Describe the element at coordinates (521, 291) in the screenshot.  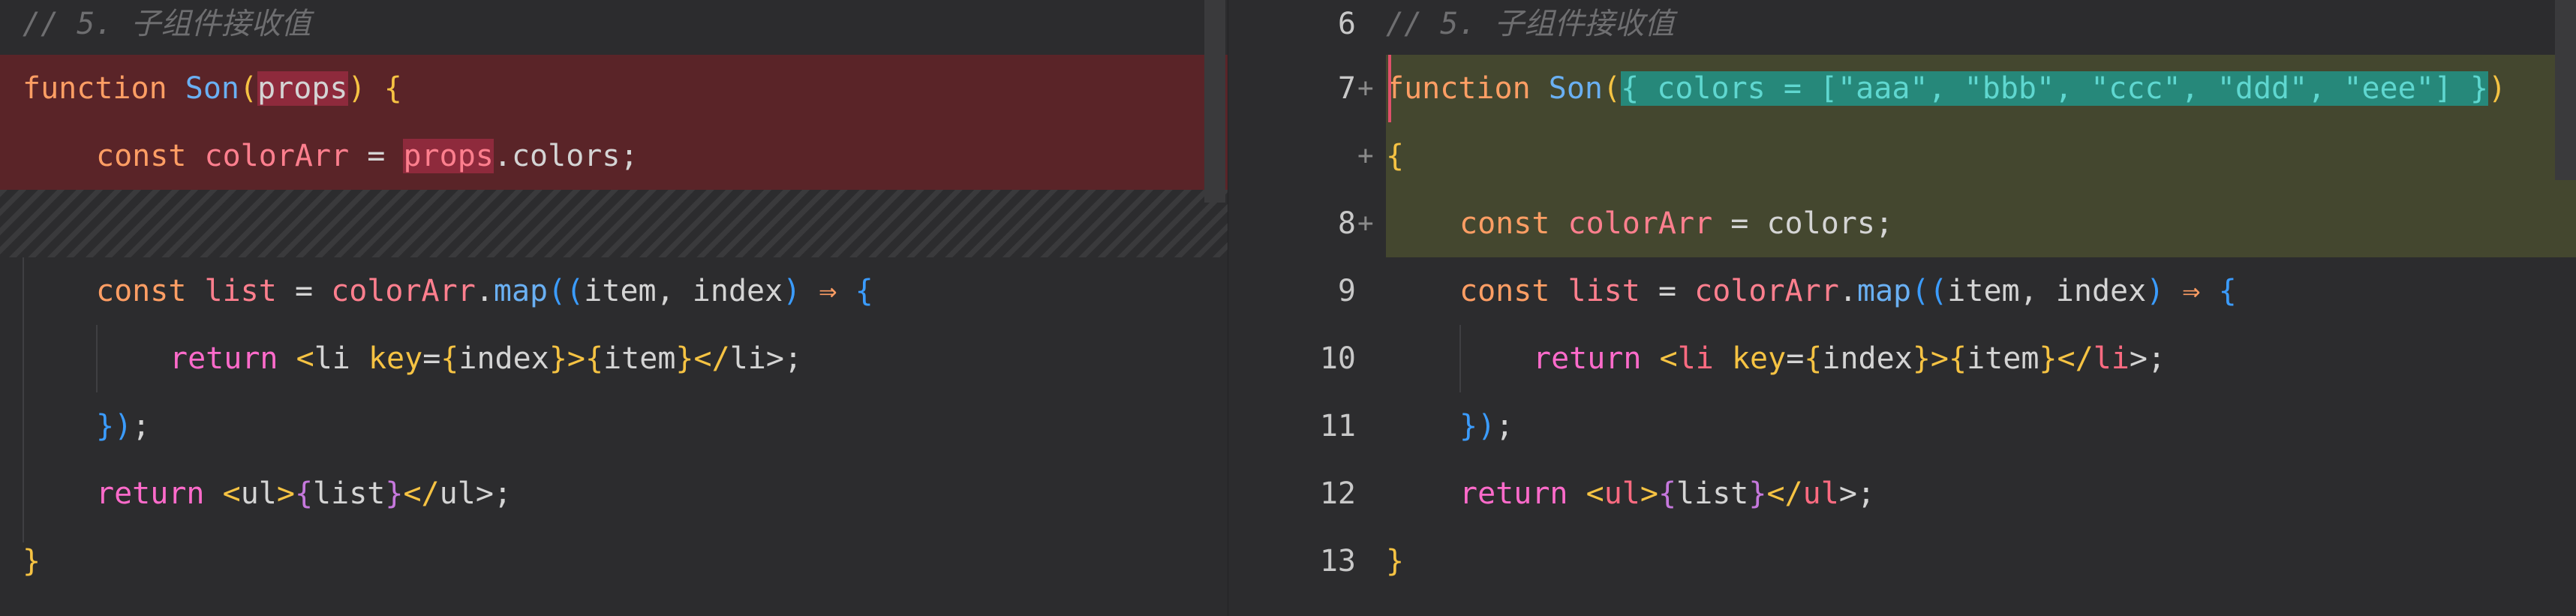
I see `method: map` at that location.